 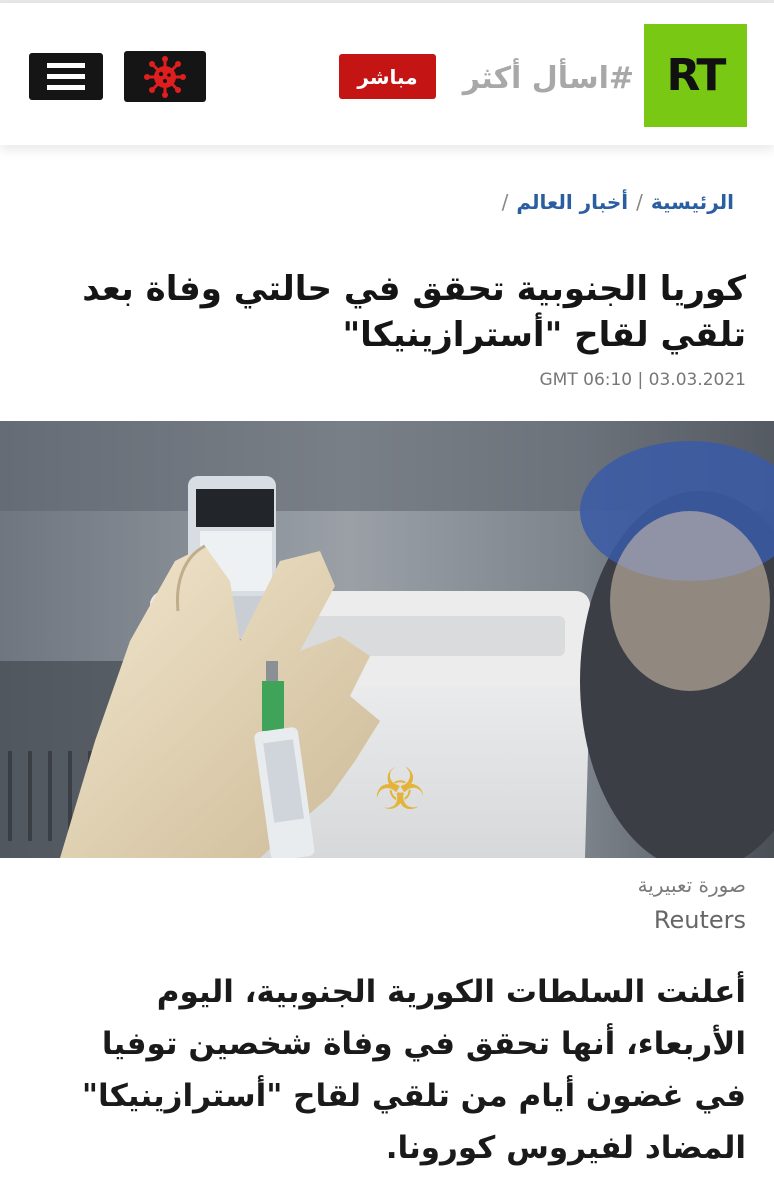 I want to click on coronavirus-button, so click(x=165, y=76).